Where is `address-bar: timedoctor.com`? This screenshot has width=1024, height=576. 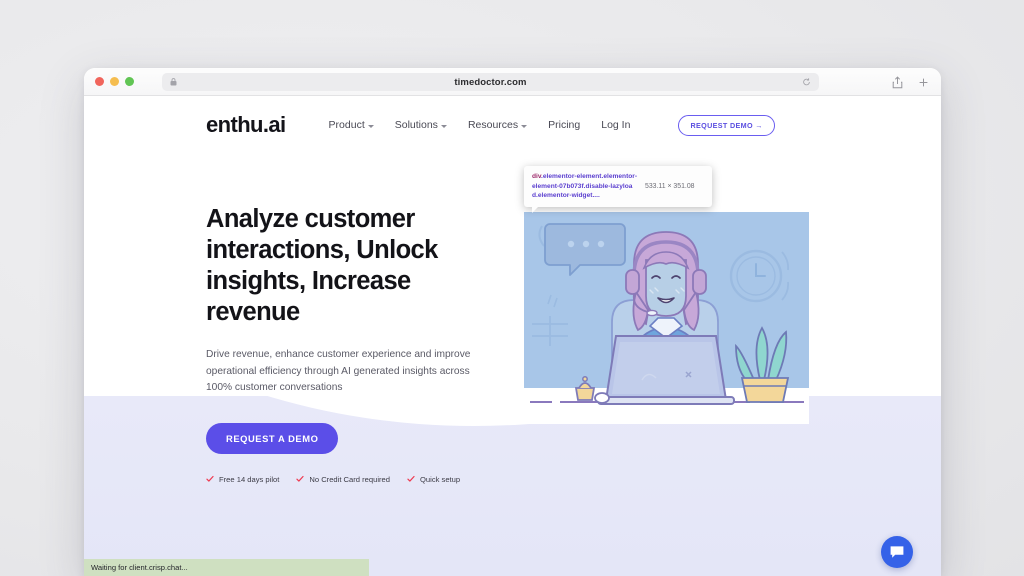
address-bar: timedoctor.com is located at coordinates (490, 82).